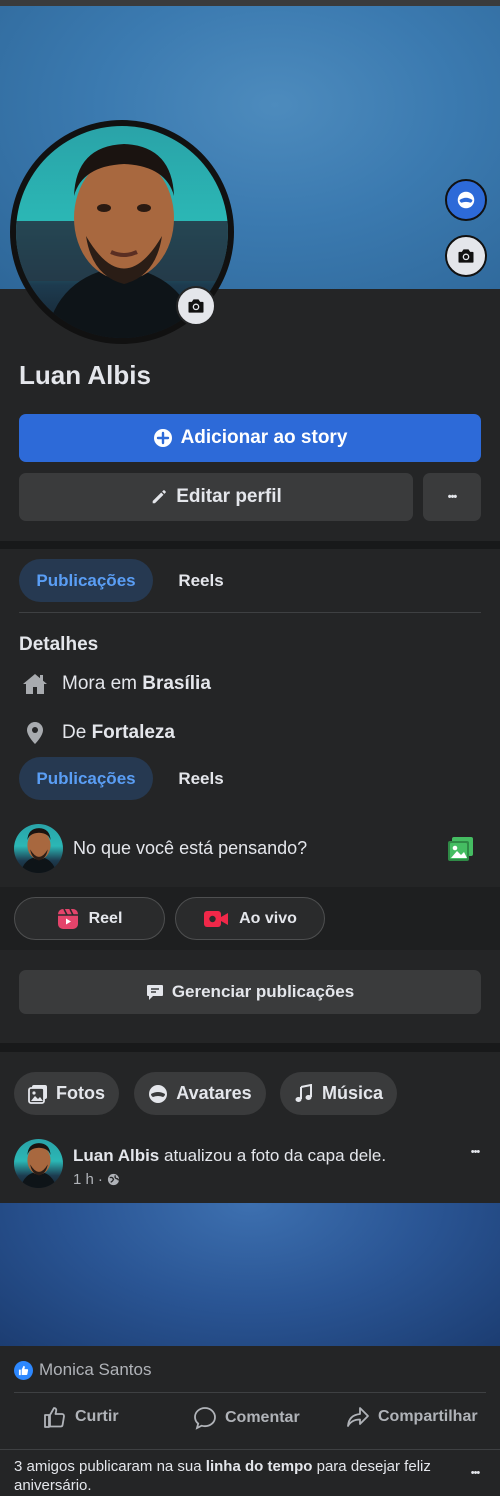 The image size is (500, 1496). I want to click on timeline-link: linha do tempo, so click(259, 1466).